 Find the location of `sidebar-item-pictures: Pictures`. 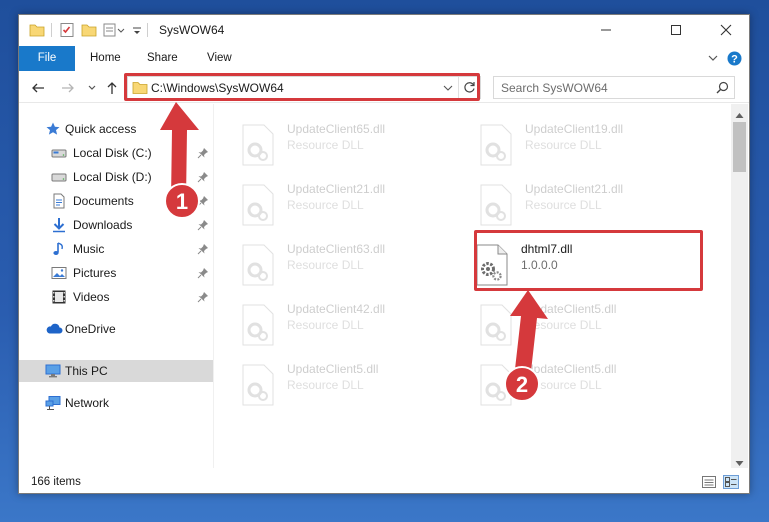

sidebar-item-pictures: Pictures is located at coordinates (116, 273).